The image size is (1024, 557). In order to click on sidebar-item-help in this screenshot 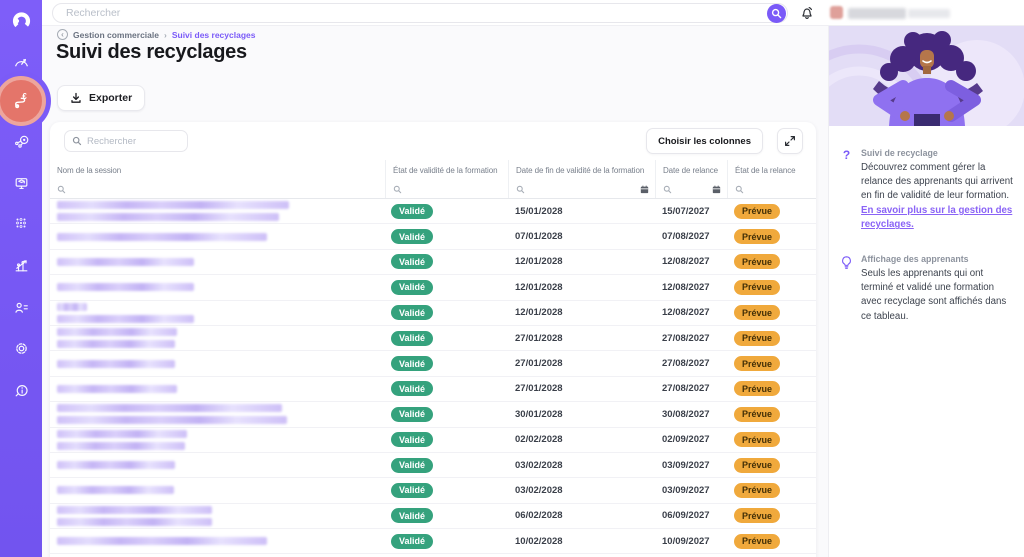, I will do `click(21, 390)`.